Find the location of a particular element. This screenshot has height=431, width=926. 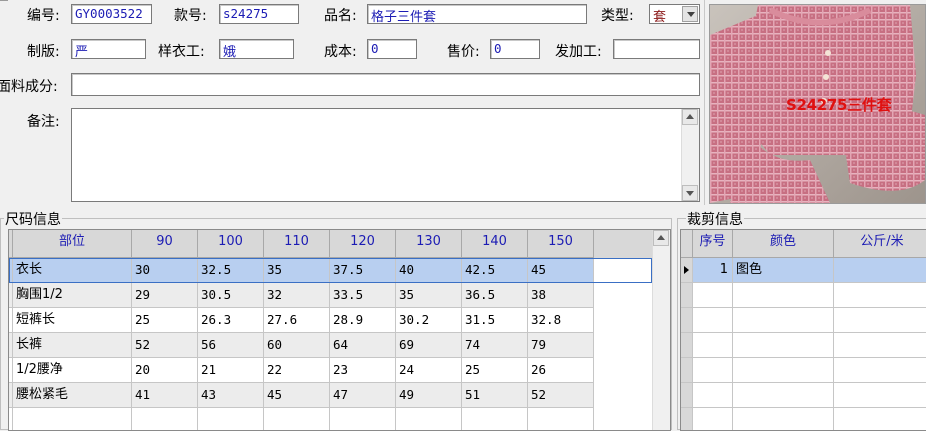

size-table-cell: 32.5 is located at coordinates (231, 270).